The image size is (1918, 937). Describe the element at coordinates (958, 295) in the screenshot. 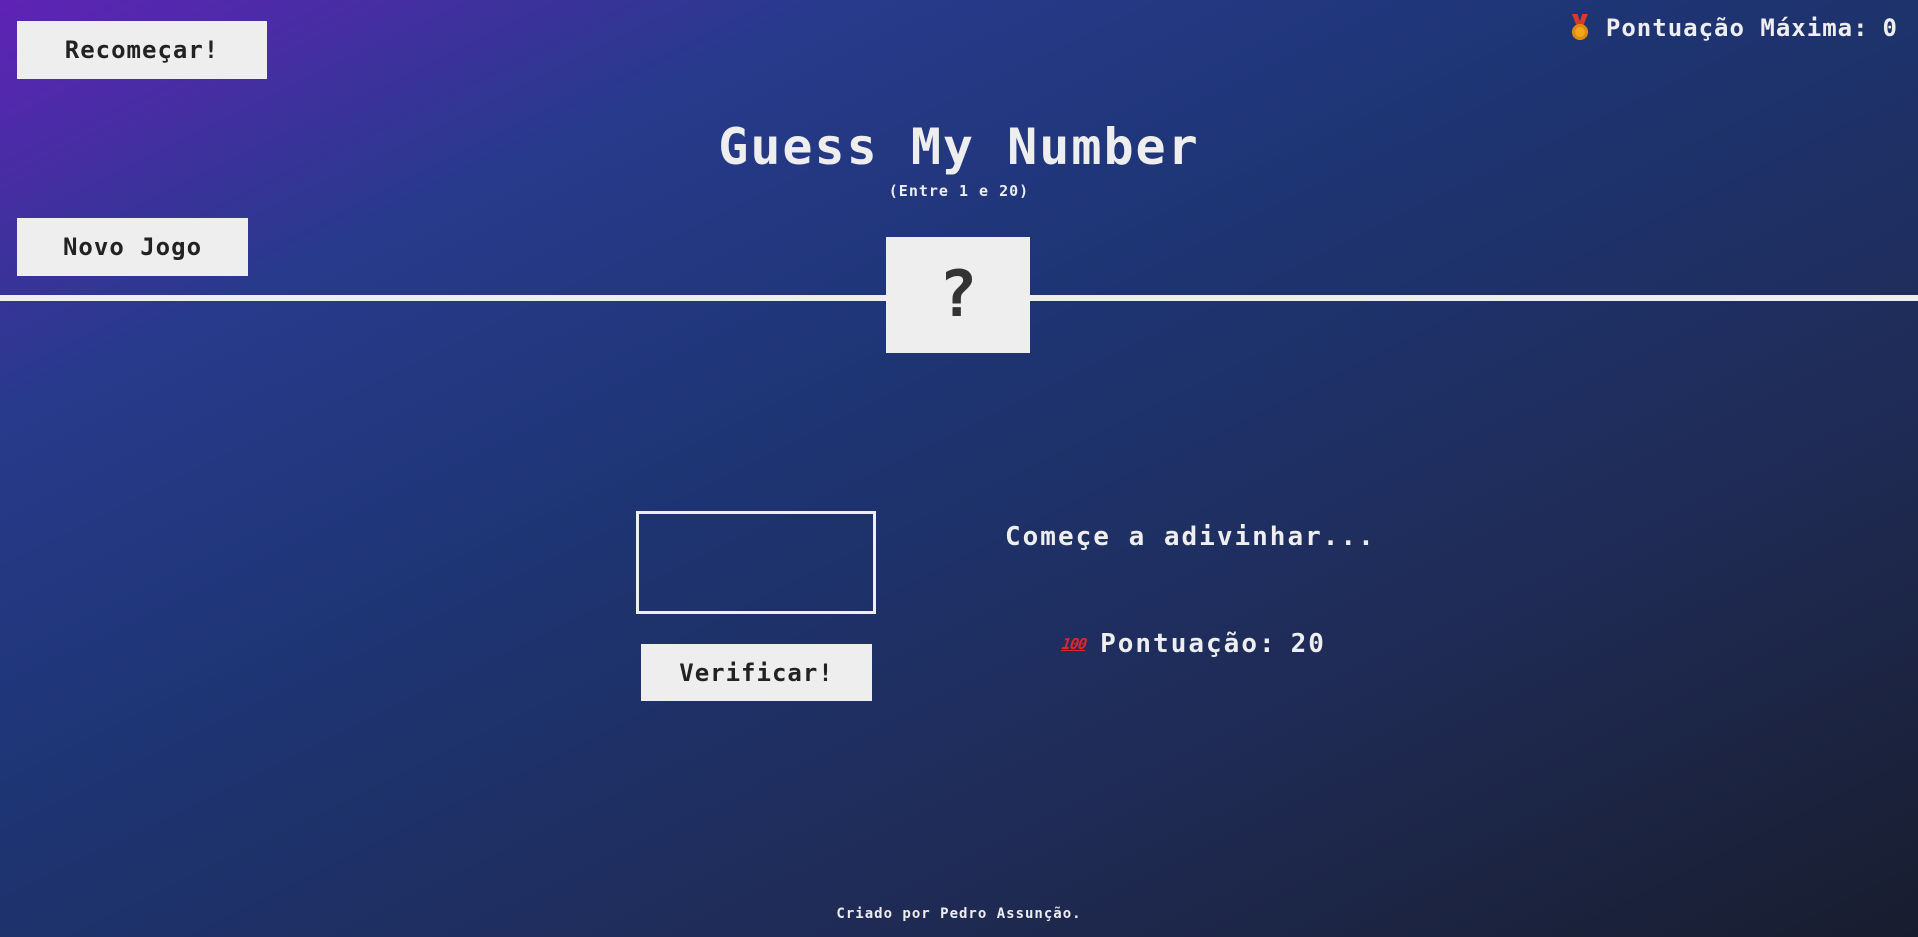

I see `secret-number-box: ?` at that location.